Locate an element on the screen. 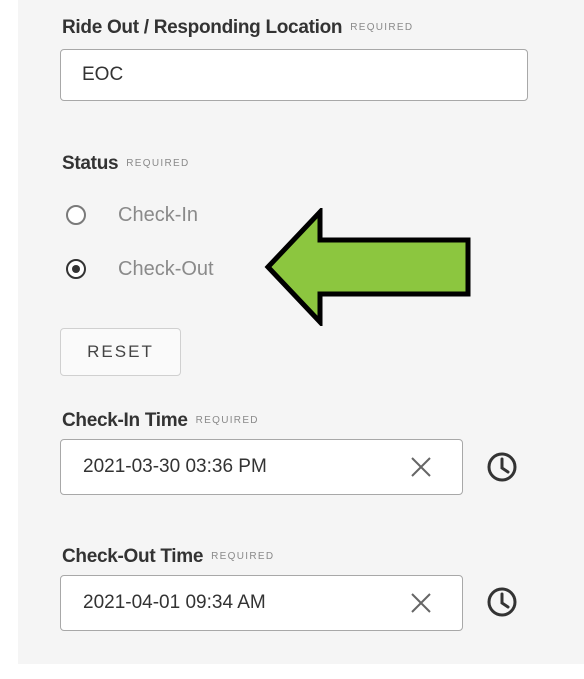  status-label-text: Status is located at coordinates (90, 163).